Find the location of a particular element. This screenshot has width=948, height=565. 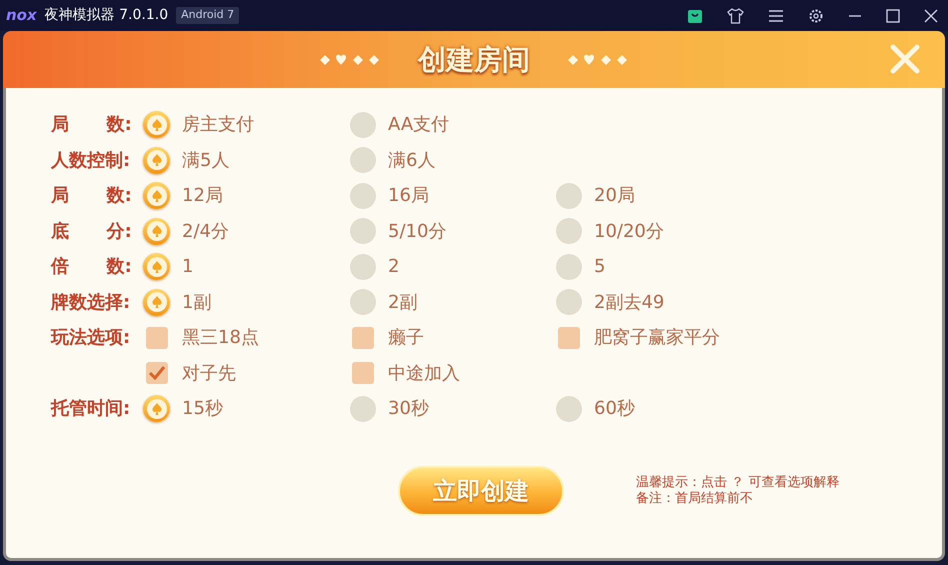

option-label: 黑三18点 is located at coordinates (220, 338).